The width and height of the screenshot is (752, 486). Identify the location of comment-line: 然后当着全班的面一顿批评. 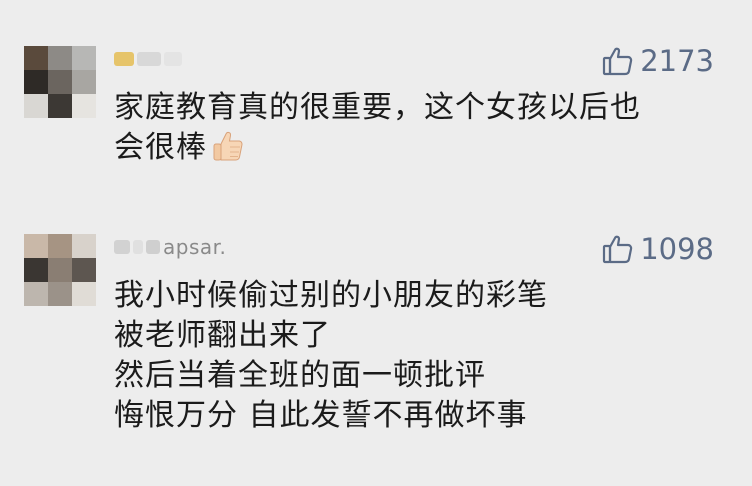
(300, 375).